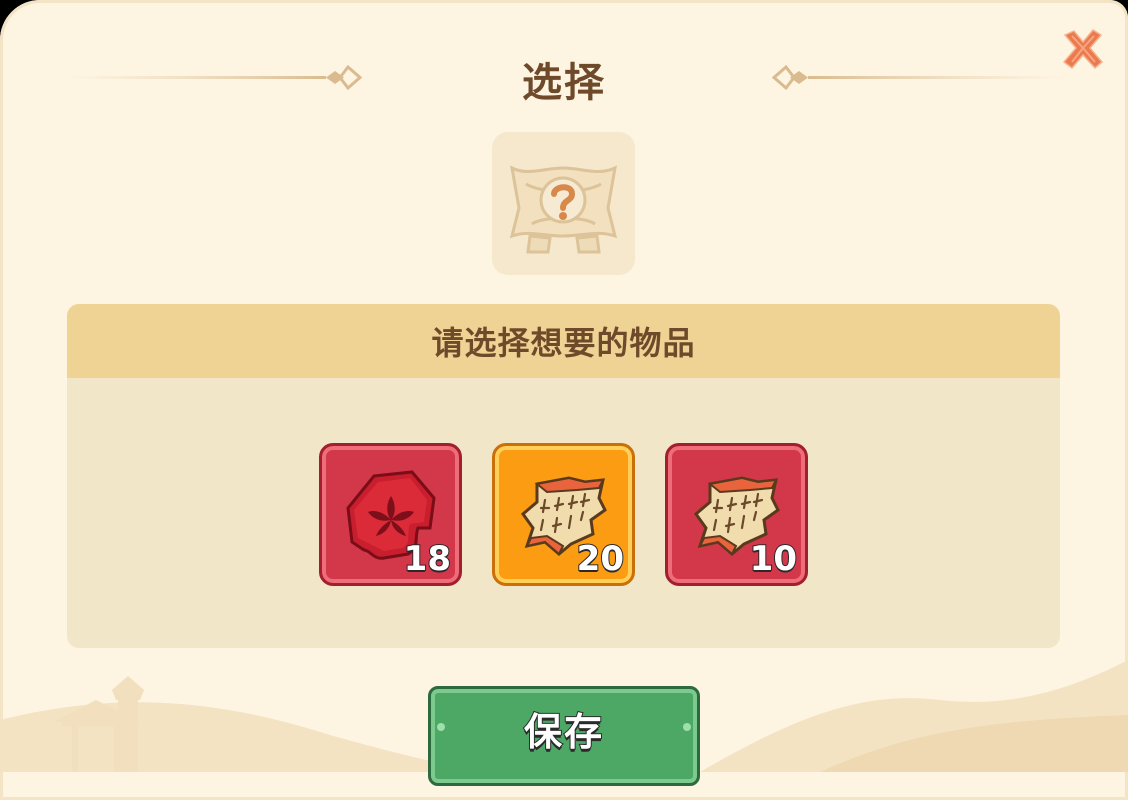 Image resolution: width=1128 pixels, height=800 pixels. Describe the element at coordinates (390, 514) in the screenshot. I see `item-slot-1: 18` at that location.